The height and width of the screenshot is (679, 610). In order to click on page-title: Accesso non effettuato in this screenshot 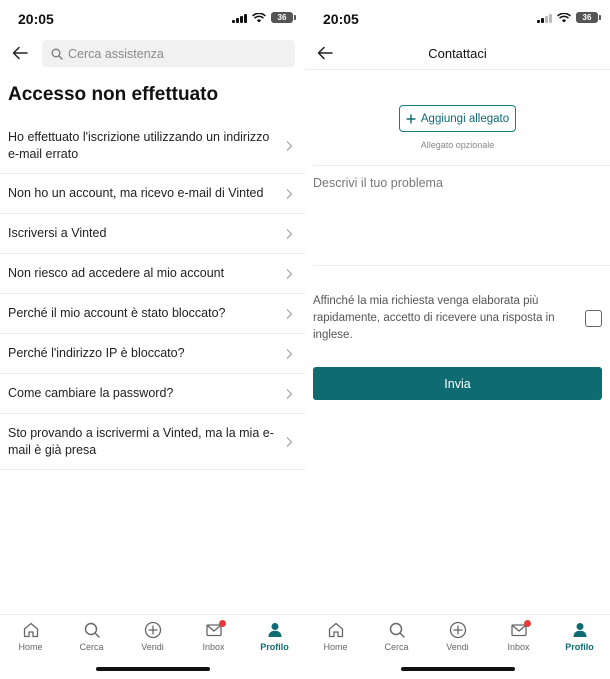, I will do `click(113, 94)`.